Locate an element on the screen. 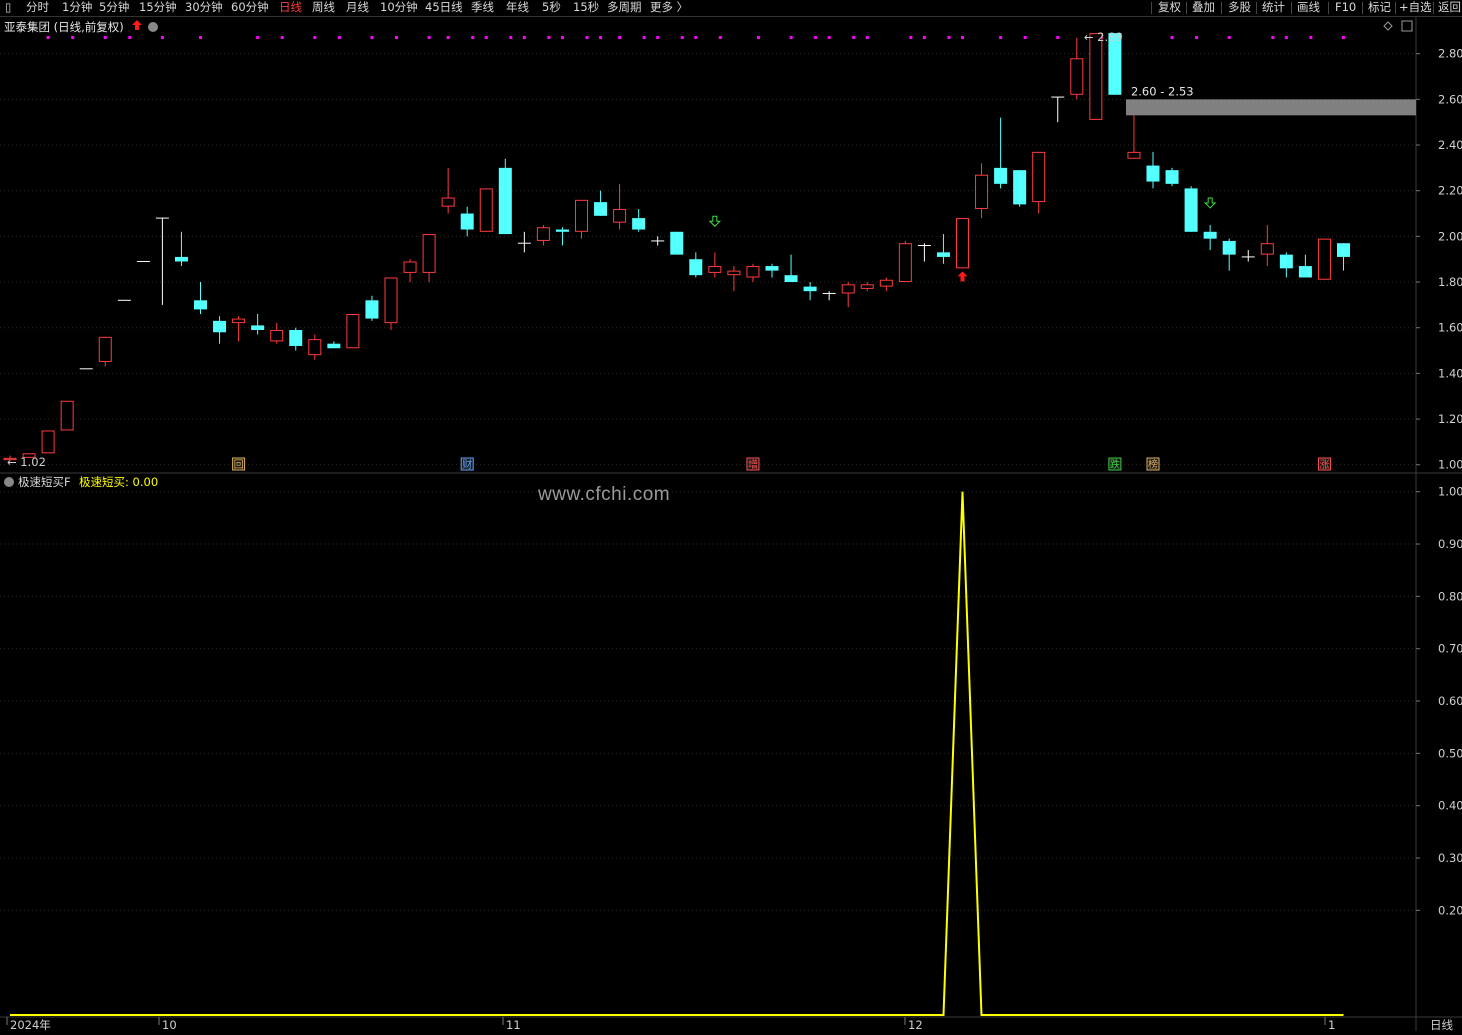 The image size is (1462, 1035). toolbar-button: 多股 is located at coordinates (1239, 8).